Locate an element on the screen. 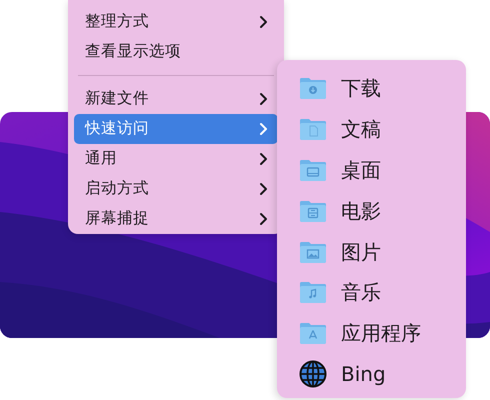 The width and height of the screenshot is (490, 400). submenu-item: Bing is located at coordinates (377, 374).